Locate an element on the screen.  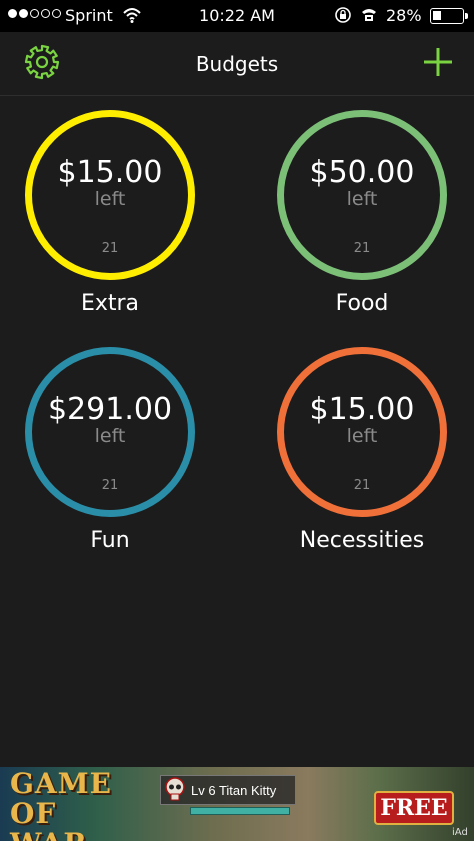
budget-name: Food is located at coordinates (362, 303).